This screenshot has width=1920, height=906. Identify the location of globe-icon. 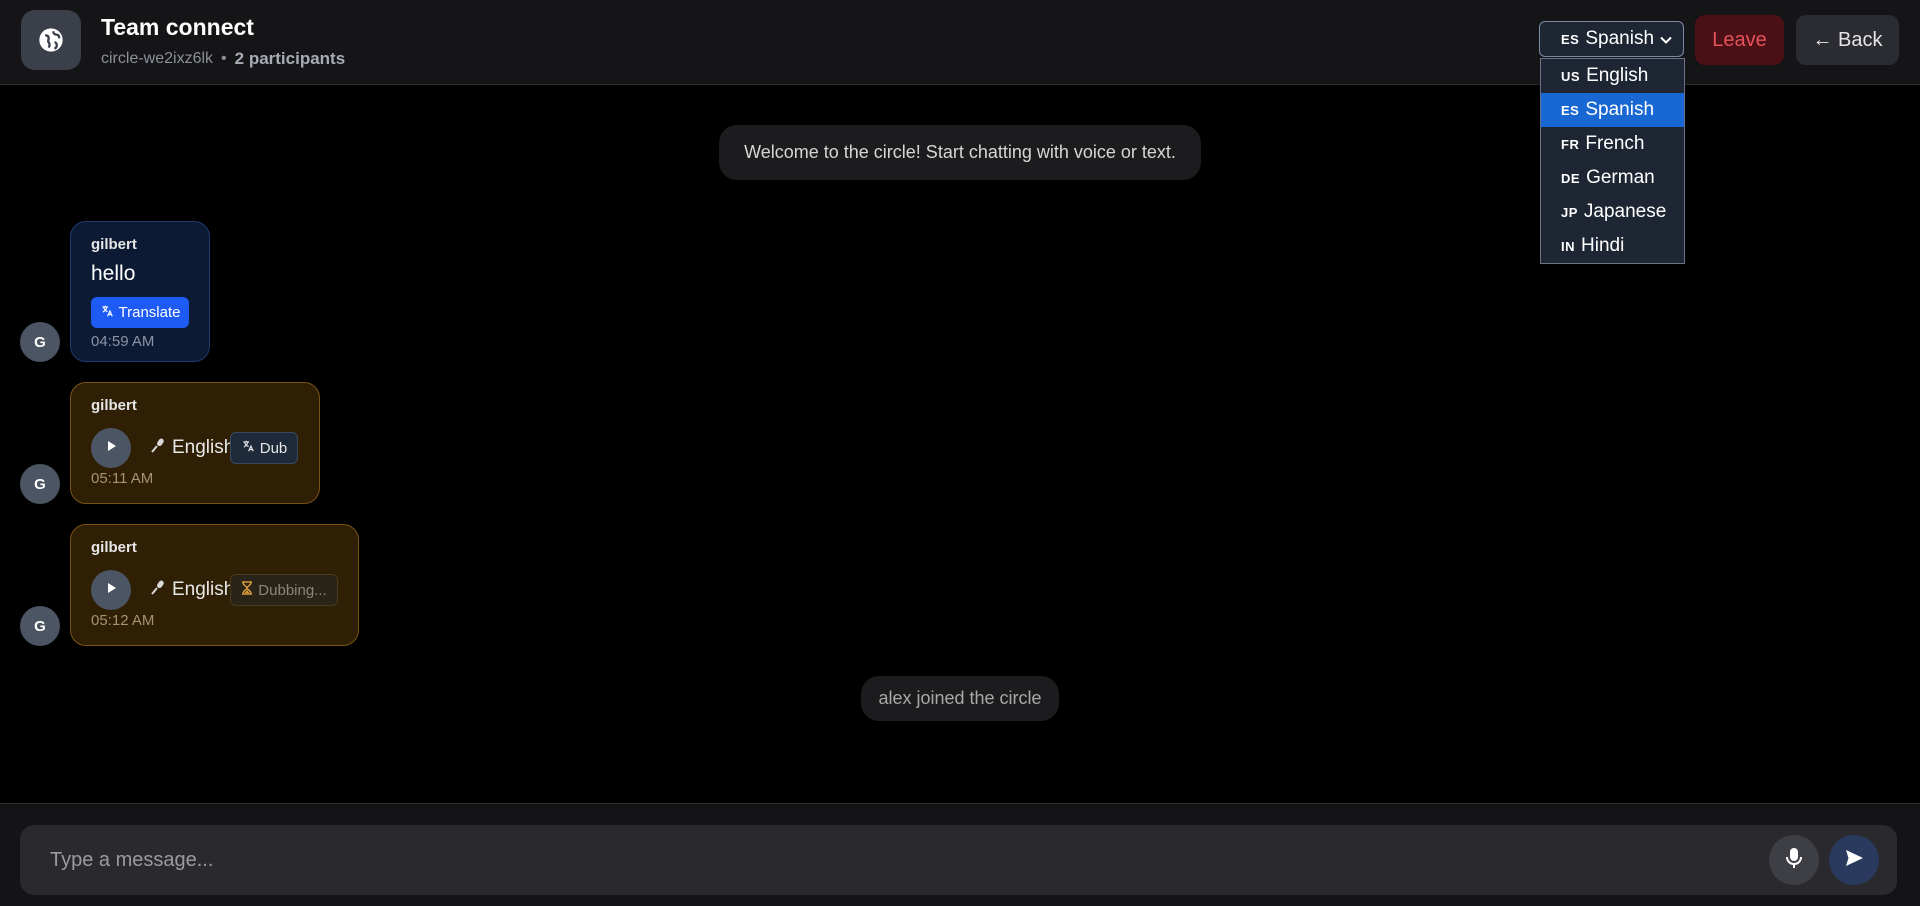
(51, 40).